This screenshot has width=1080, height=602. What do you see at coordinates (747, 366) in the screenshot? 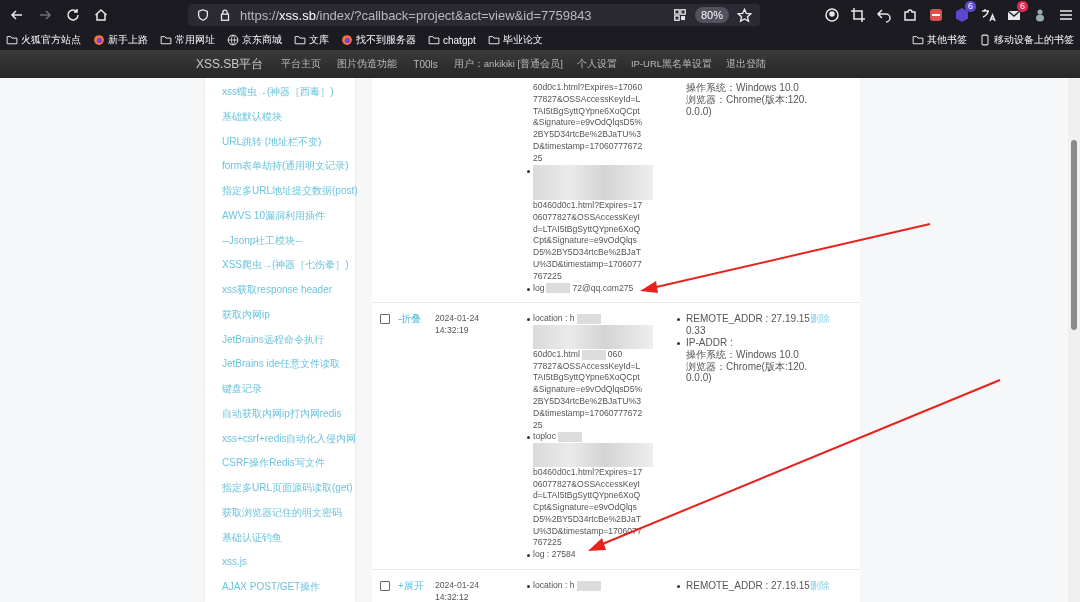
I see `client-info-text: 浏览器：Chrome(版本:120.` at bounding box center [747, 366].